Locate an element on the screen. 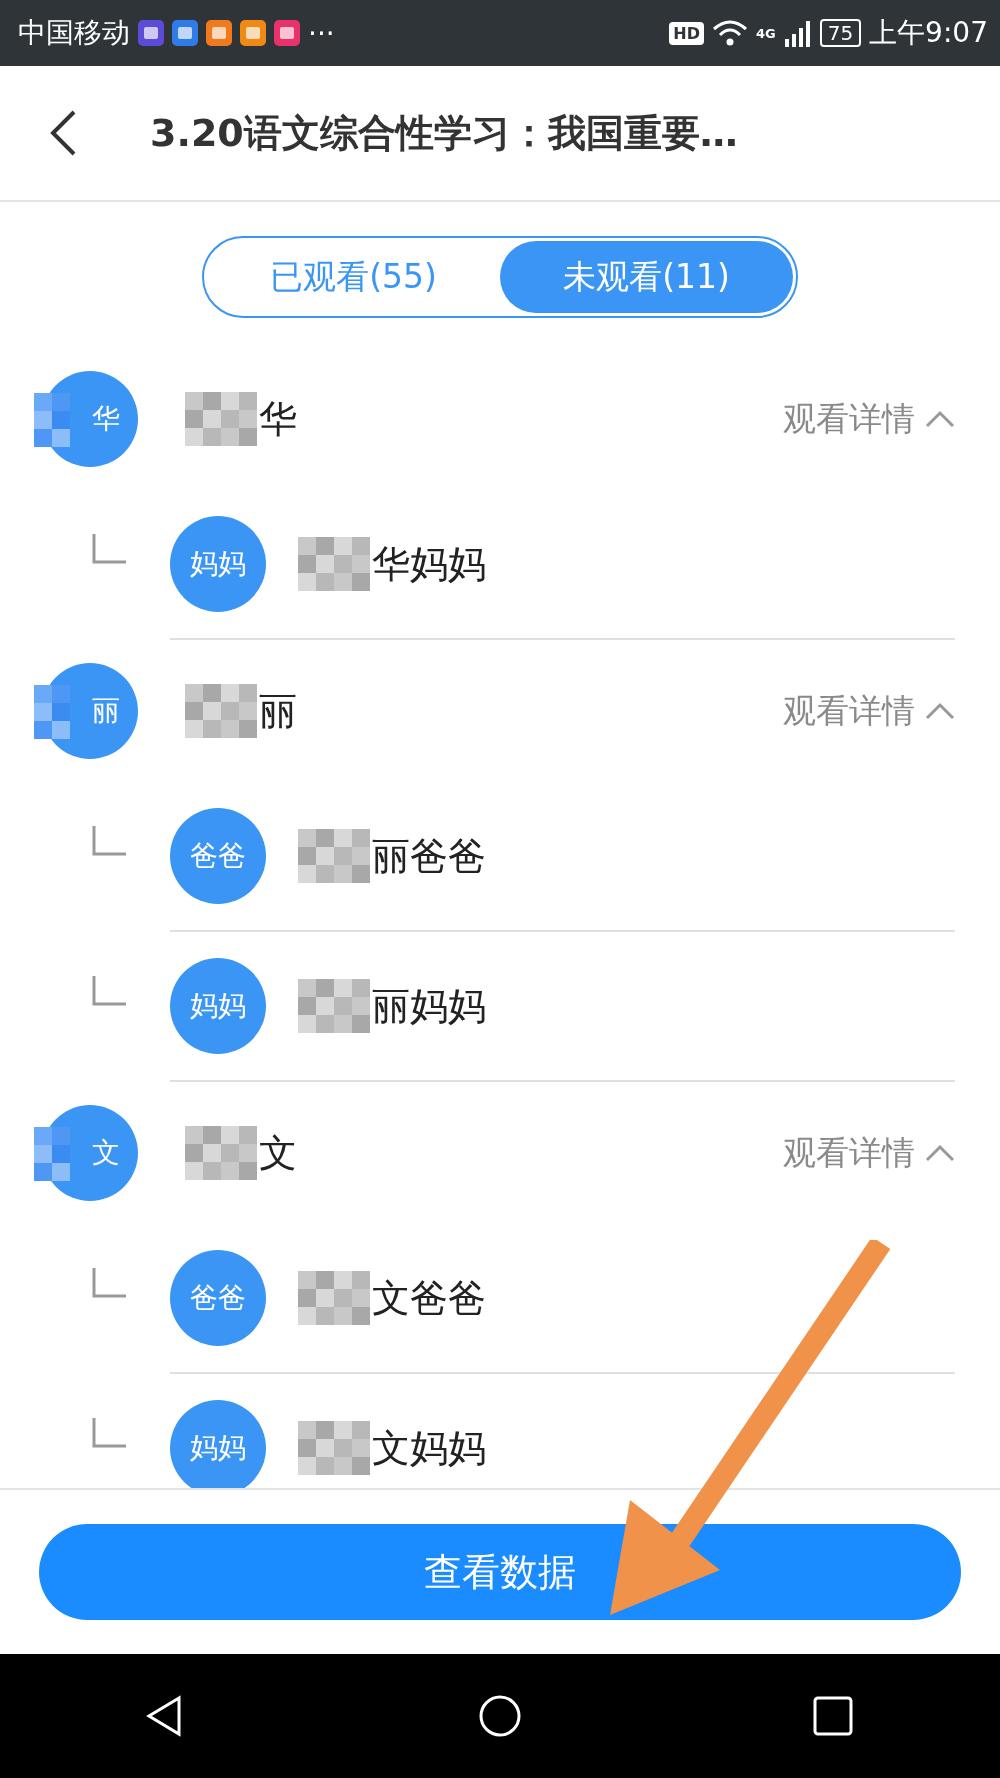  student-name: 华 is located at coordinates (278, 419).